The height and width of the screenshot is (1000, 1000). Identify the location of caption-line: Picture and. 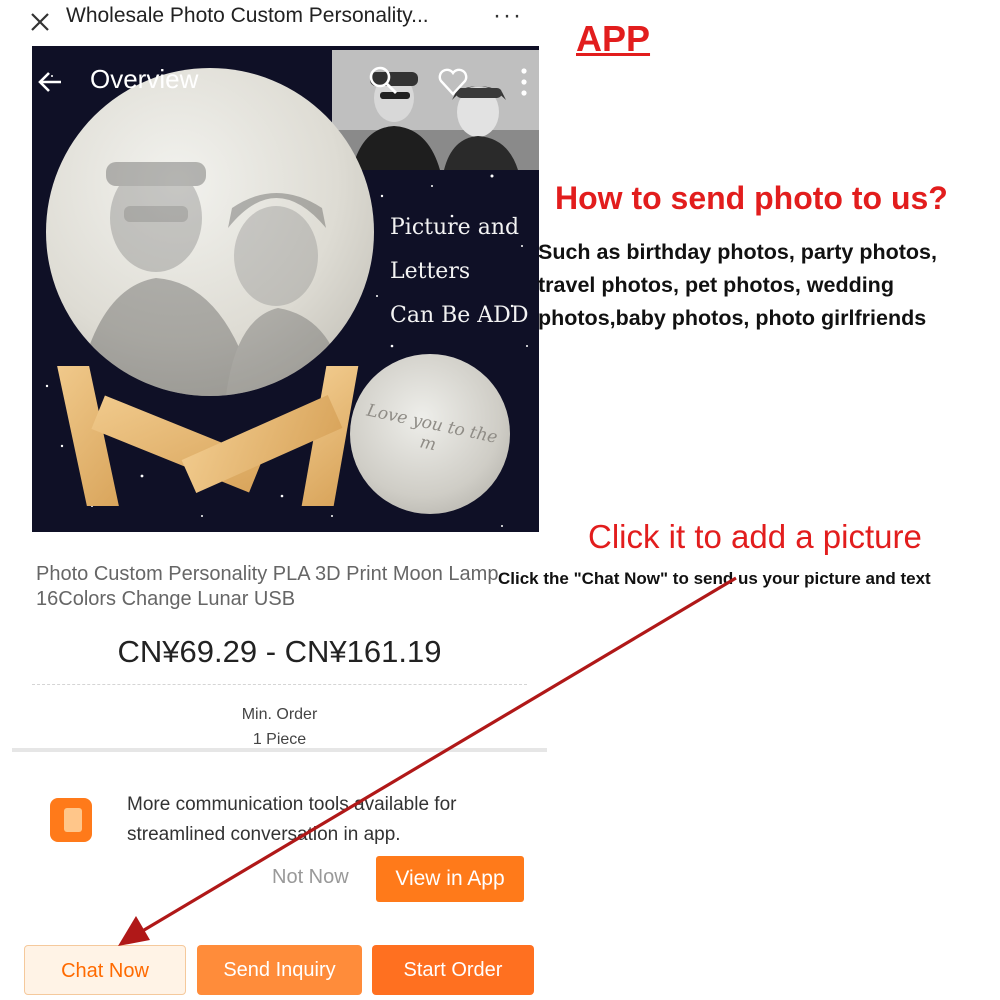
(455, 227).